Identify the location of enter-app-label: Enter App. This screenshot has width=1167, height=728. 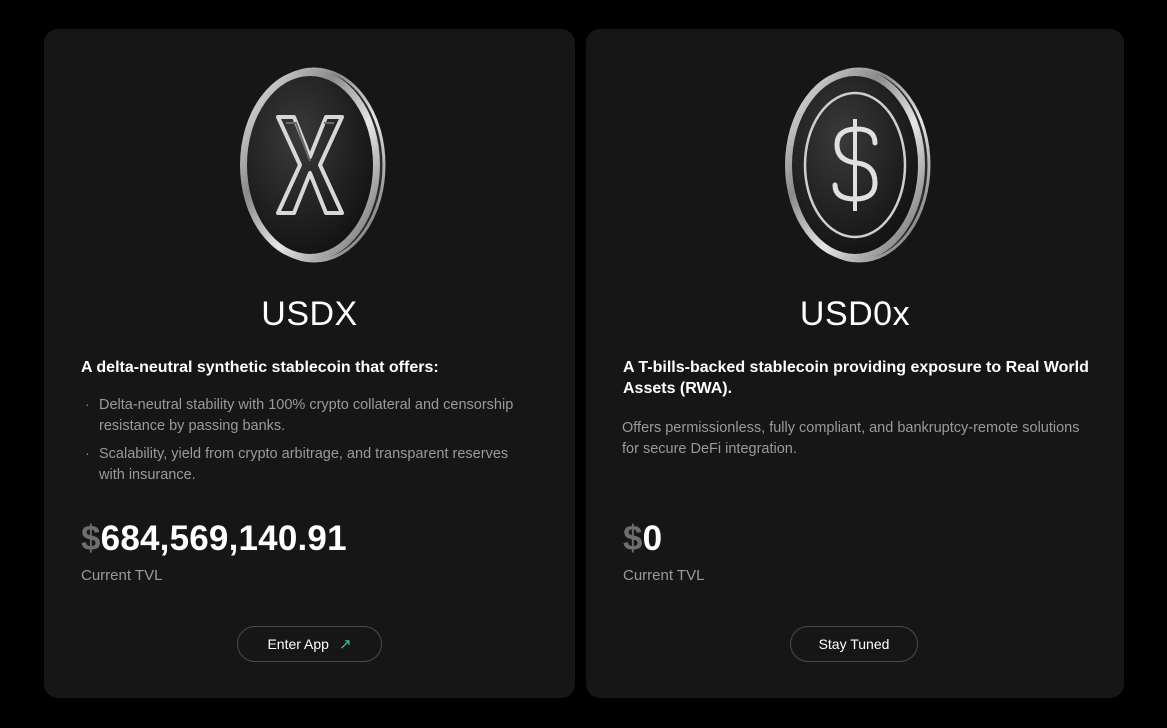
(298, 644).